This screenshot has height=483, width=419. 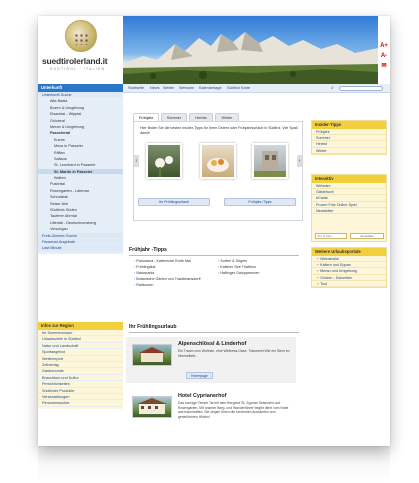 What do you see at coordinates (78, 69) in the screenshot?
I see `logo-subtitle: SÜDTIROL · ITALIEN` at bounding box center [78, 69].